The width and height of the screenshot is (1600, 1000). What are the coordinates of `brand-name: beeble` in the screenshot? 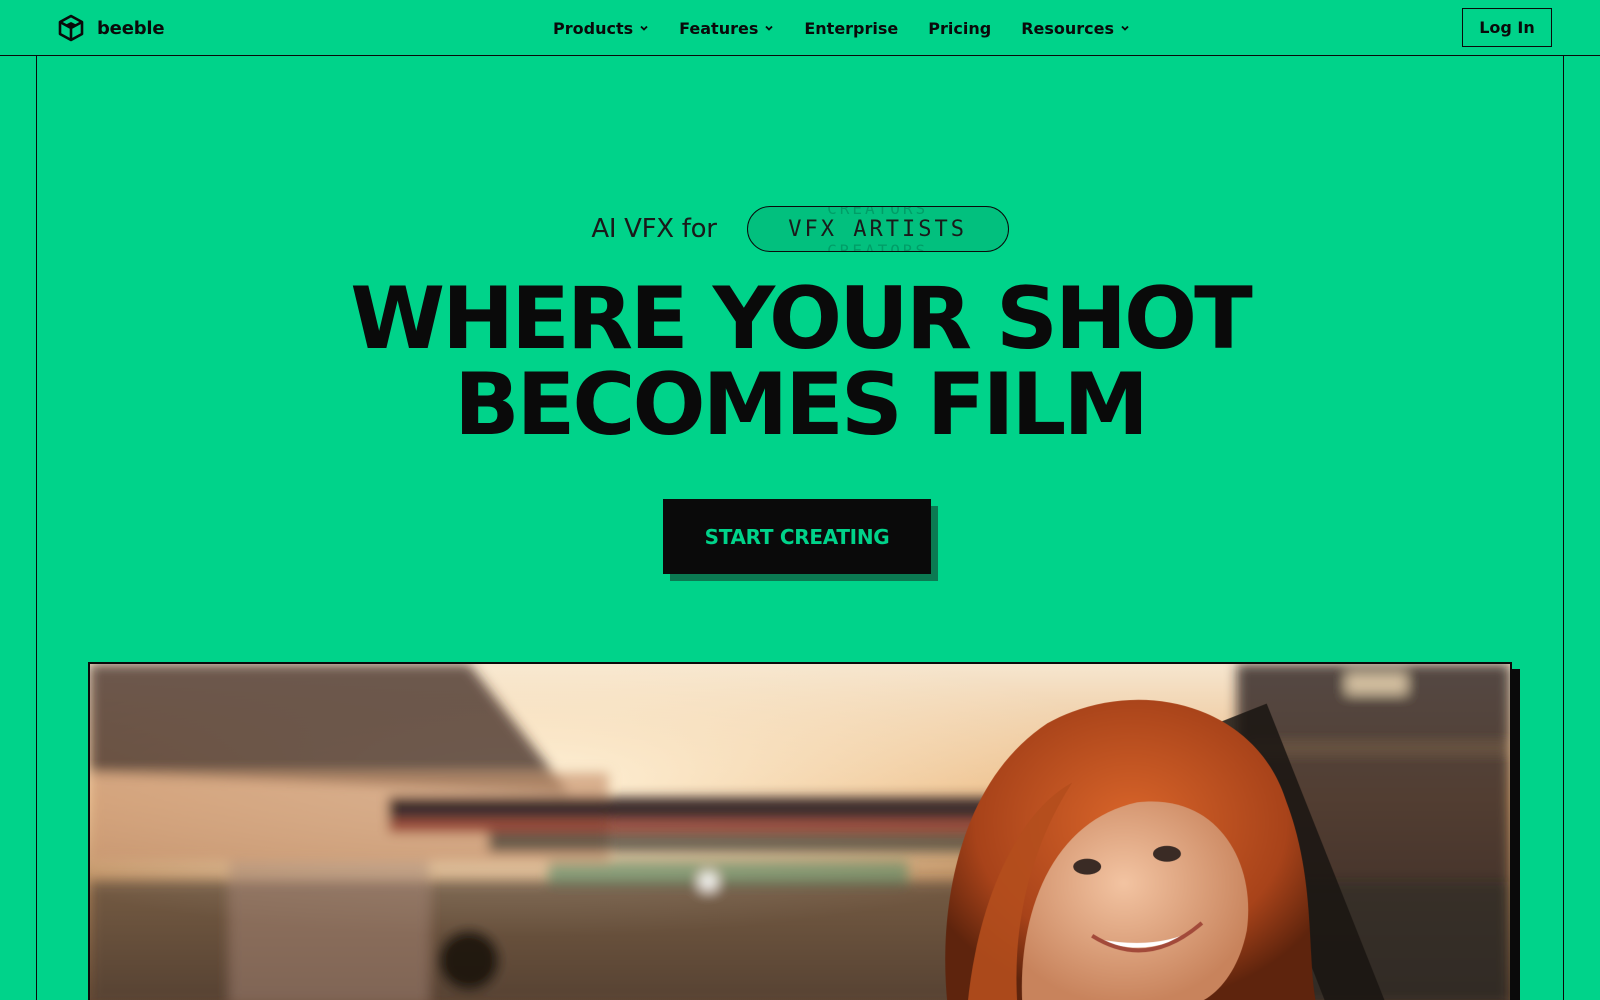 It's located at (131, 28).